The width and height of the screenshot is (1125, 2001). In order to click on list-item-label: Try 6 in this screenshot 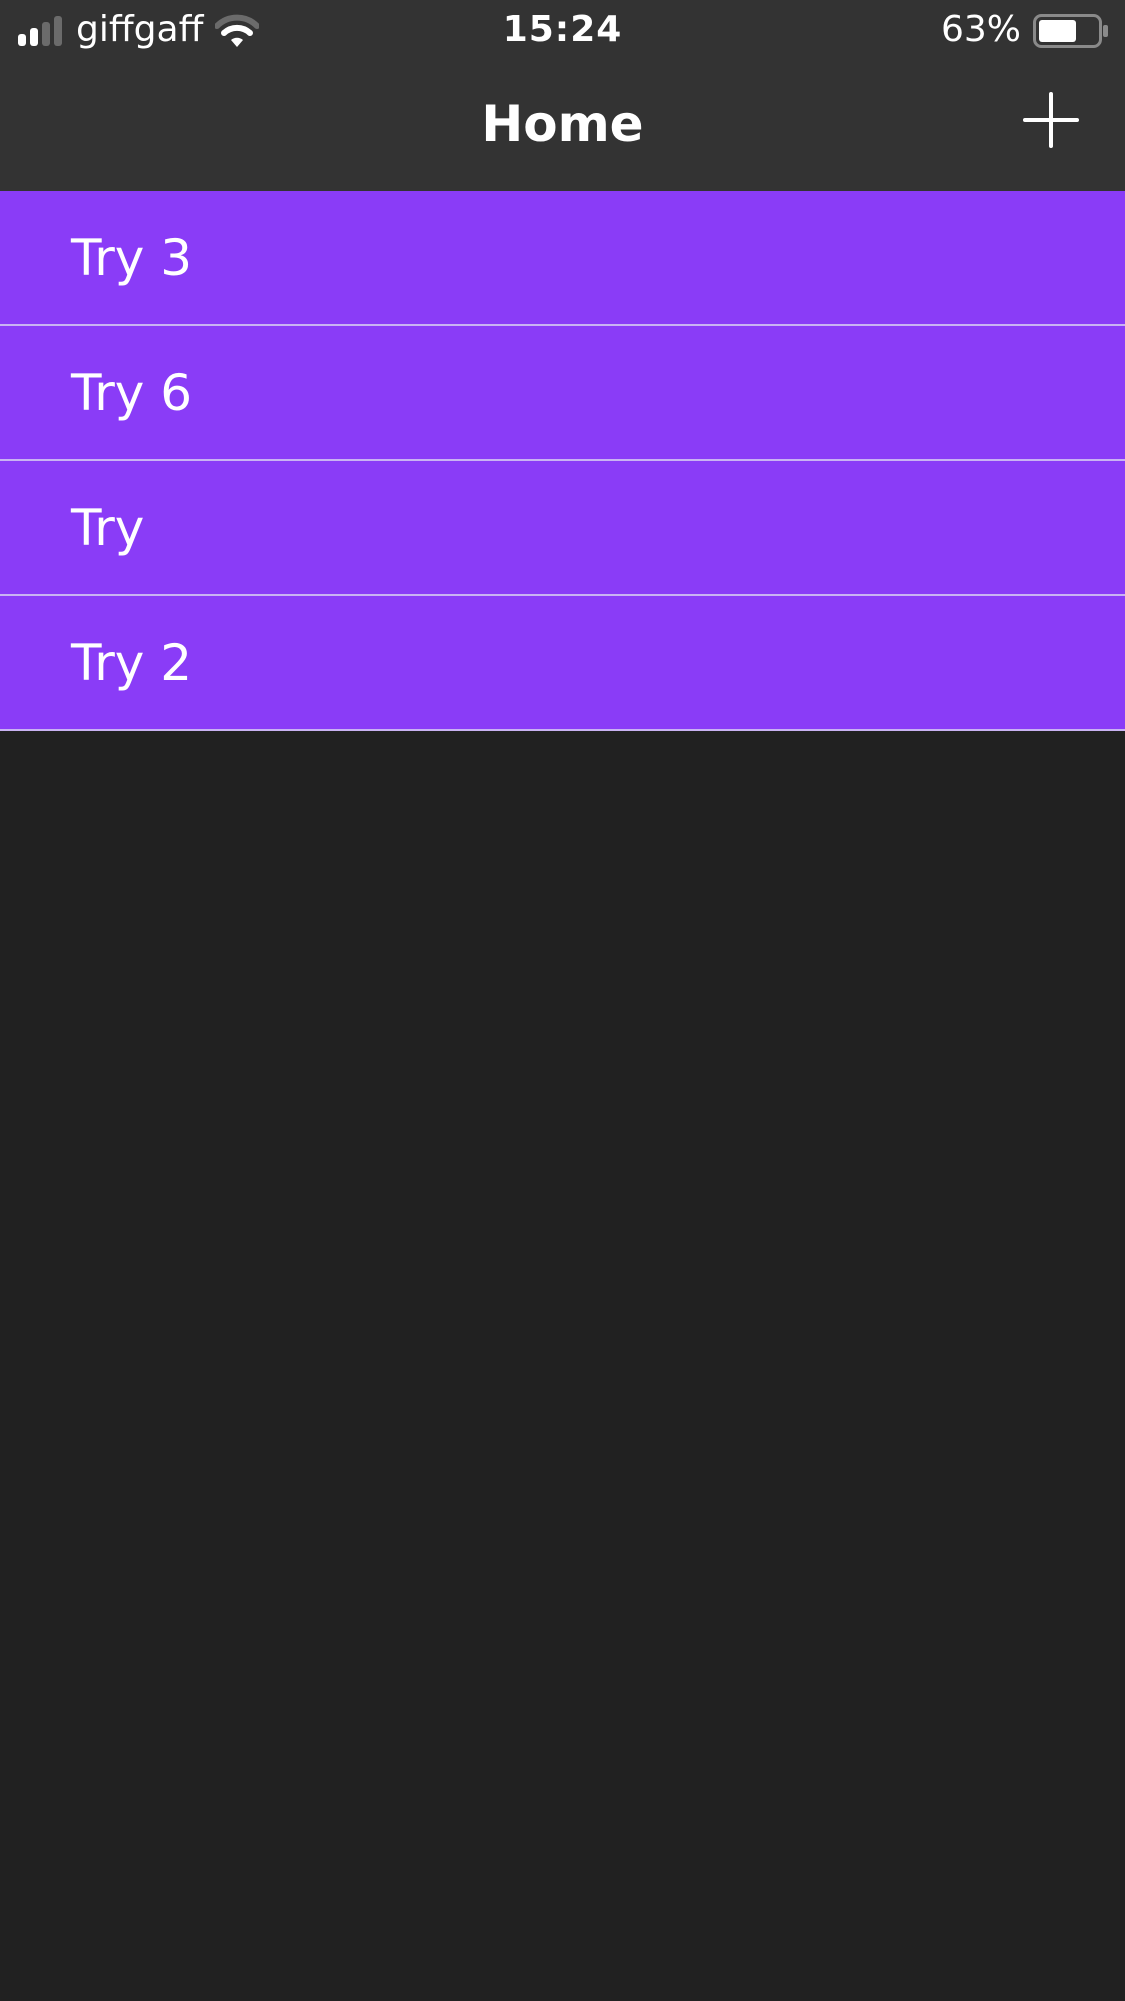, I will do `click(132, 393)`.